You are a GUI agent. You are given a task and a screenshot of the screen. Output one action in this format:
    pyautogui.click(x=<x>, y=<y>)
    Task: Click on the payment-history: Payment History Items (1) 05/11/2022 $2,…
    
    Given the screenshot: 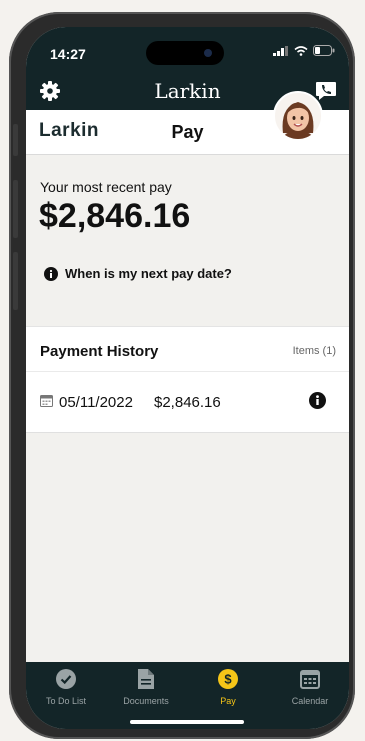 What is the action you would take?
    pyautogui.click(x=187, y=379)
    